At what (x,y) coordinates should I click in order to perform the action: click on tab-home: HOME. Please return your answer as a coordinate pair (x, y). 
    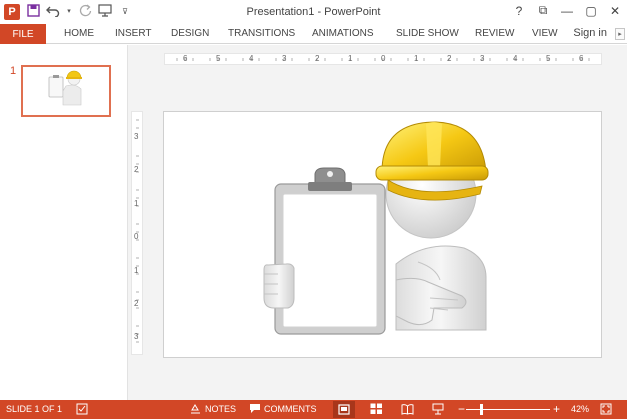
    Looking at the image, I should click on (79, 33).